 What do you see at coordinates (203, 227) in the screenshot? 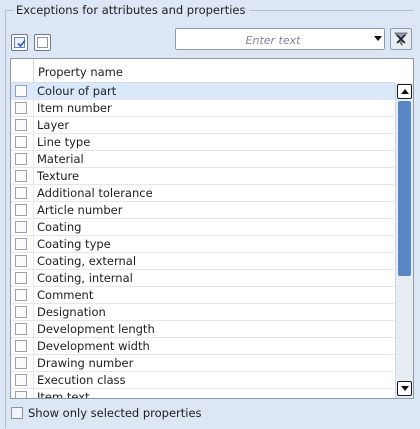
I see `list-item: Coating` at bounding box center [203, 227].